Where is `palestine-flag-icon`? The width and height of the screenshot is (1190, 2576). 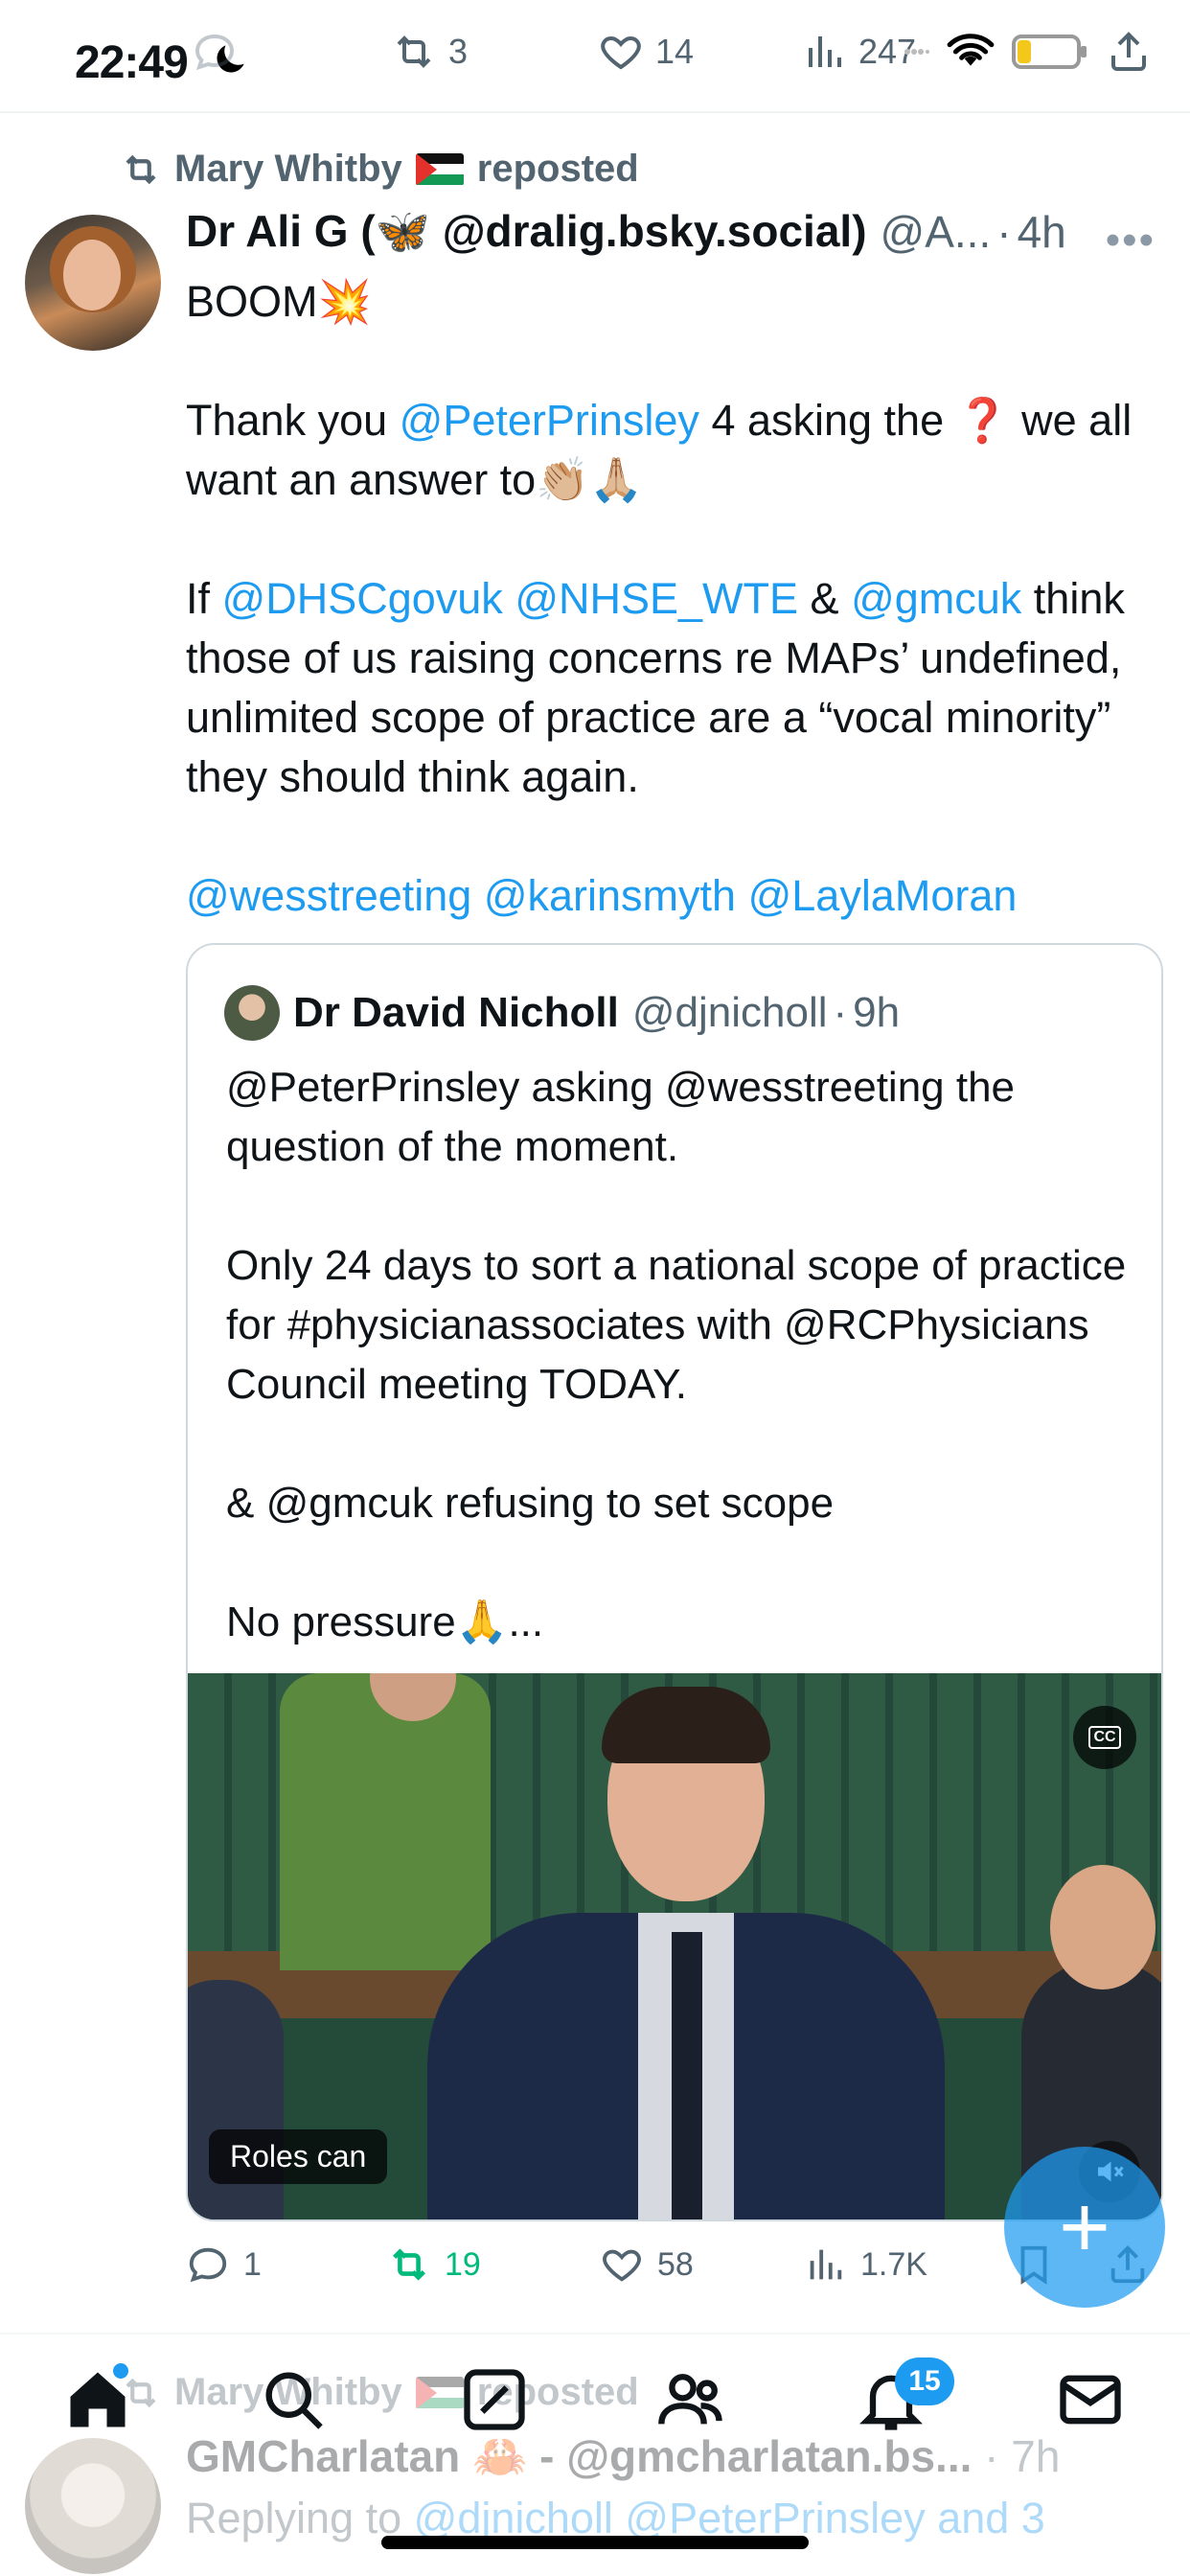
palestine-flag-icon is located at coordinates (440, 169).